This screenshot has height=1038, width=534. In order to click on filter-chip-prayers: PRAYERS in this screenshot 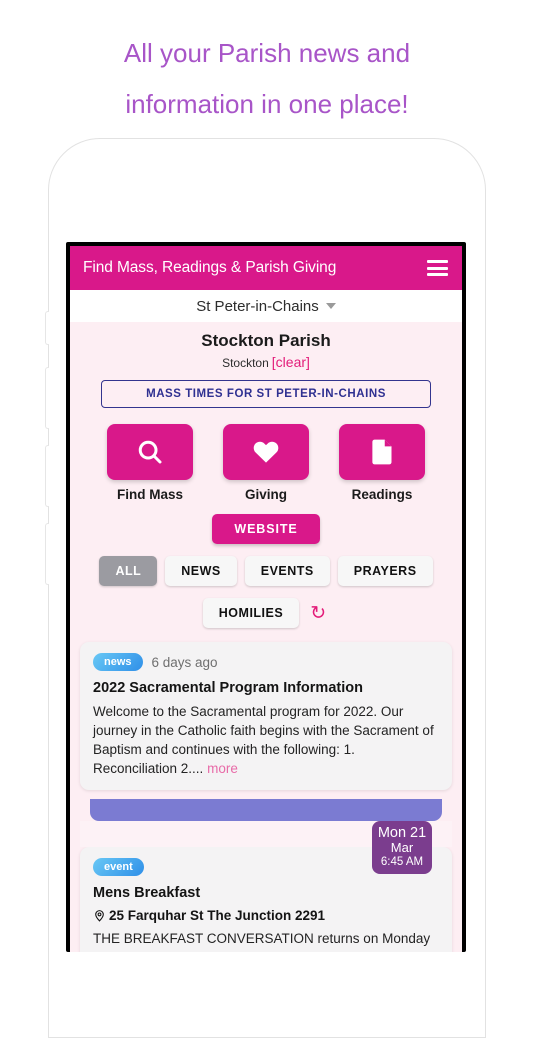, I will do `click(385, 571)`.